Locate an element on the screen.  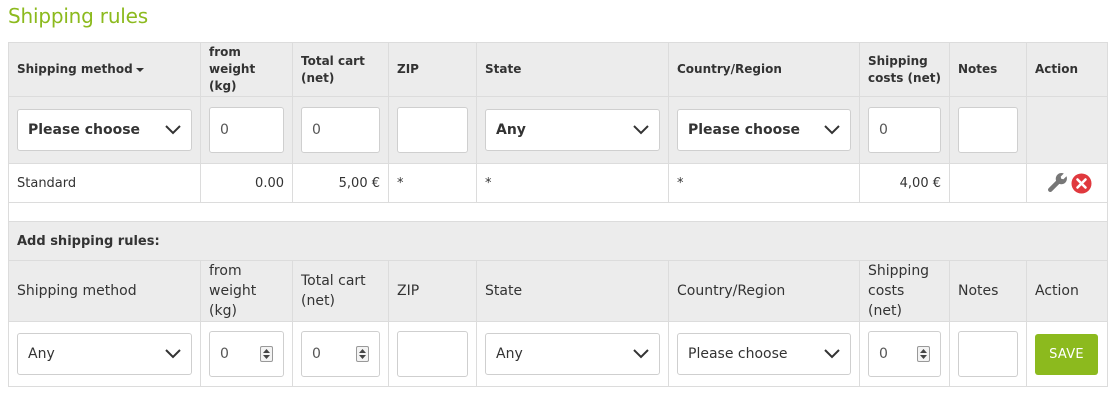
add-notes-input is located at coordinates (988, 354).